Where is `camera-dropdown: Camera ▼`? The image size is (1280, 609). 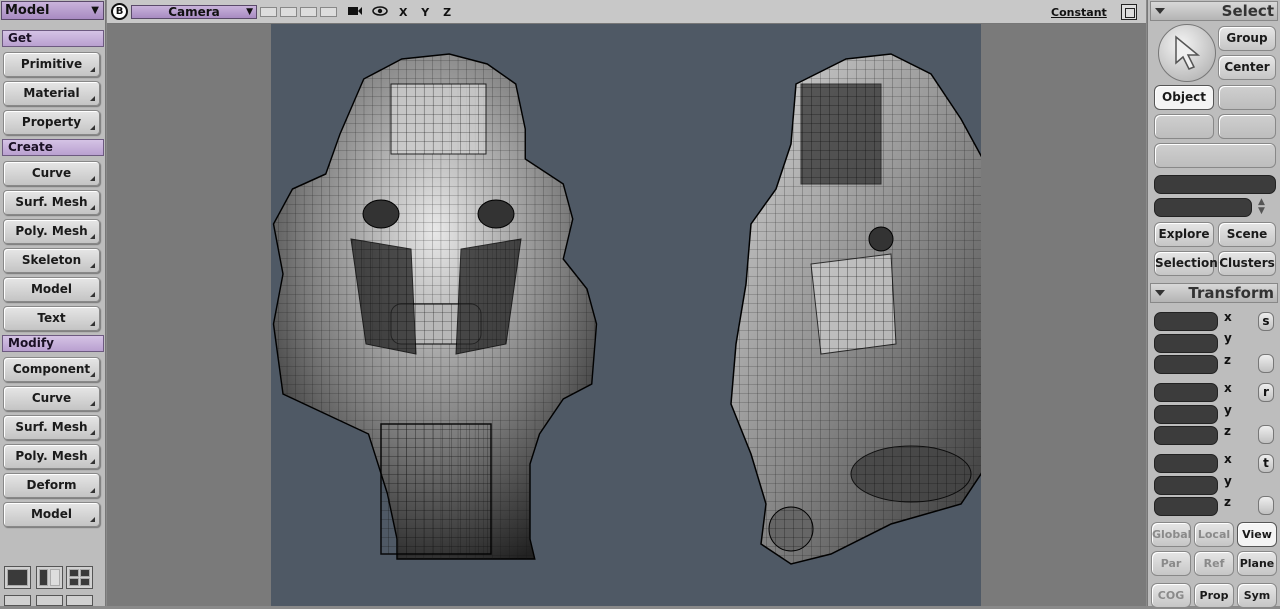 camera-dropdown: Camera ▼ is located at coordinates (194, 12).